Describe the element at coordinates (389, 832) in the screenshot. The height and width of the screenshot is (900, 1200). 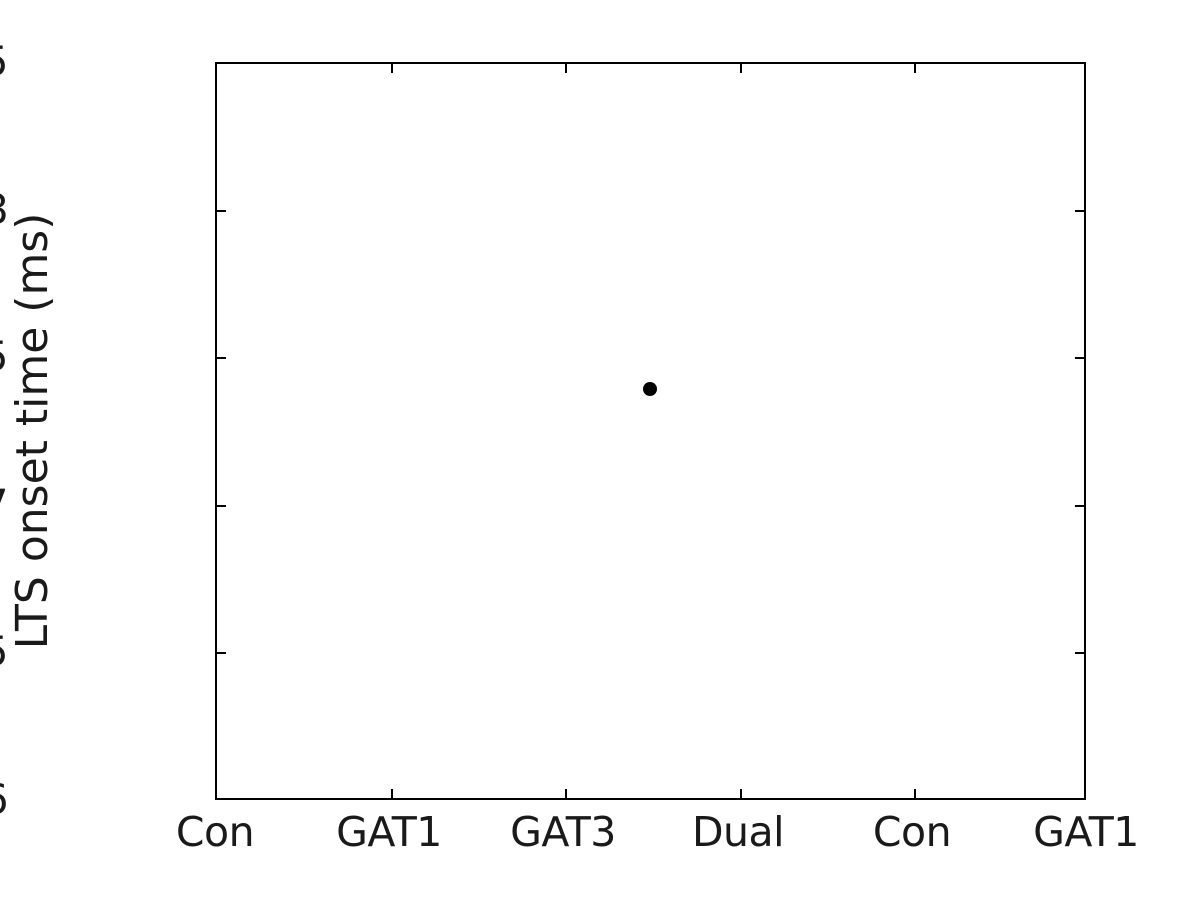
I see `x-tick-label-gat1-1: GAT1` at that location.